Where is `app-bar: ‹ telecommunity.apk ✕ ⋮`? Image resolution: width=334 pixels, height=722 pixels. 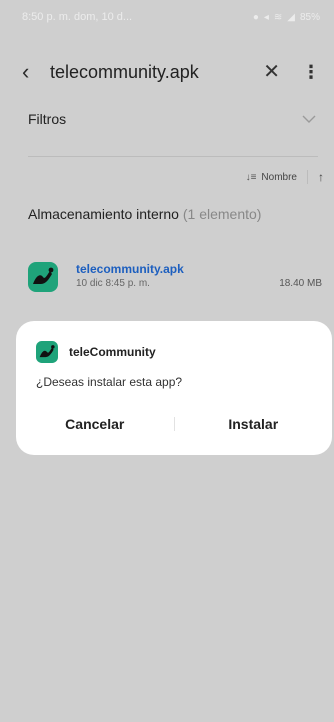 app-bar: ‹ telecommunity.apk ✕ ⋮ is located at coordinates (167, 72).